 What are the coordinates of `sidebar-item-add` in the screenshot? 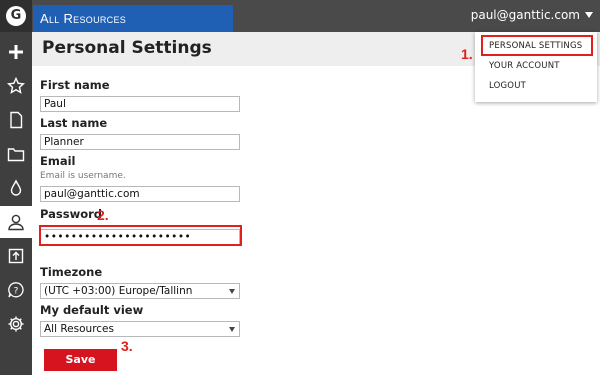 It's located at (16, 52).